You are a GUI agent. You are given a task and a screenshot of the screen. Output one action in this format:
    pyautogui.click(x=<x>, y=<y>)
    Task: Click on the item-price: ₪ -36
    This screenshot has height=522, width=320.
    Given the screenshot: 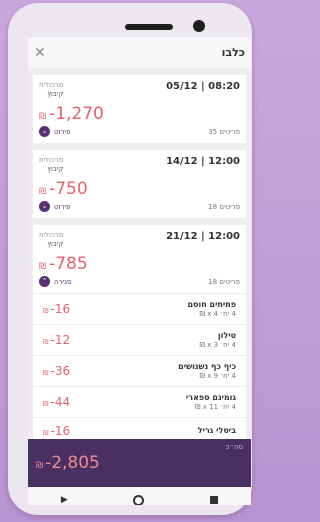 What is the action you would take?
    pyautogui.click(x=56, y=371)
    